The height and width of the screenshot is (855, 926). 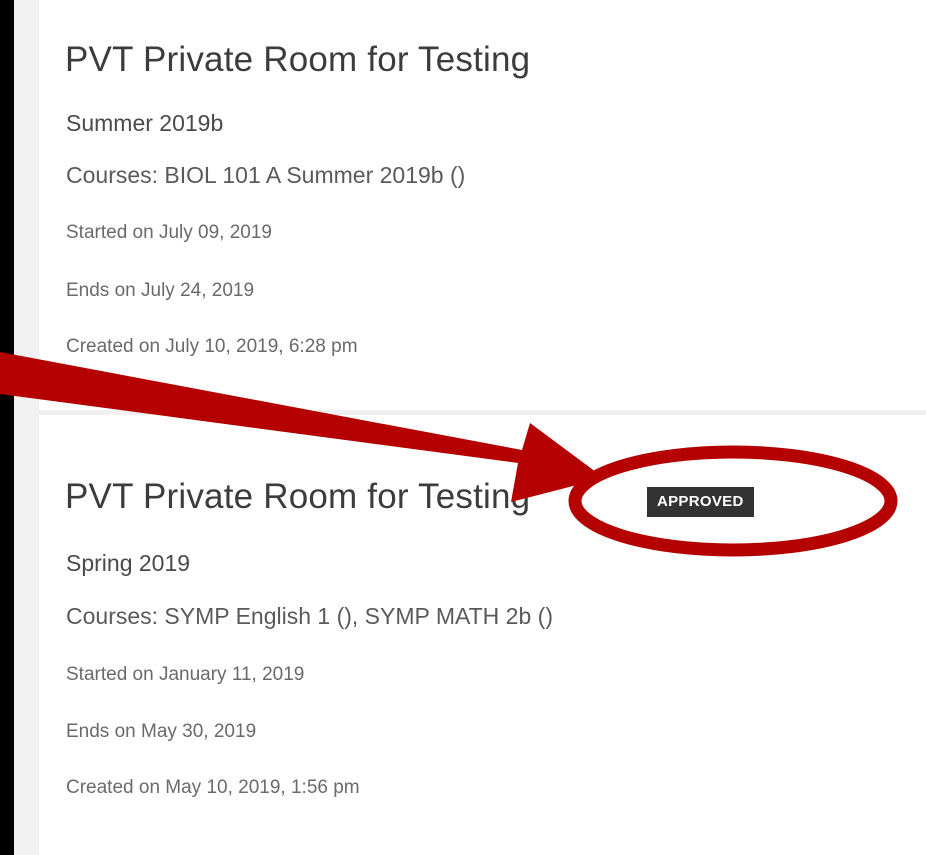 I want to click on room-courses: Courses: BIOL 101 A Summer 2019b (), so click(x=266, y=175).